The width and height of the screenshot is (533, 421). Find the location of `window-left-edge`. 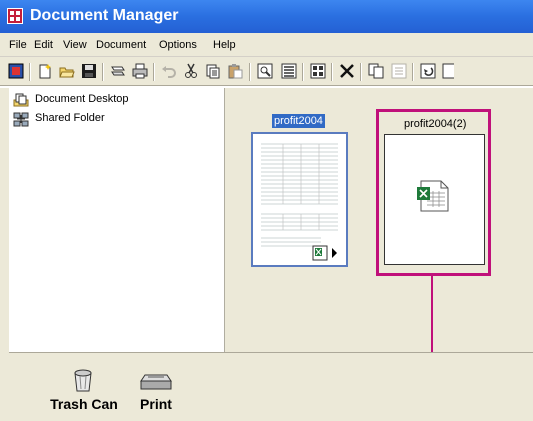

window-left-edge is located at coordinates (4, 254).